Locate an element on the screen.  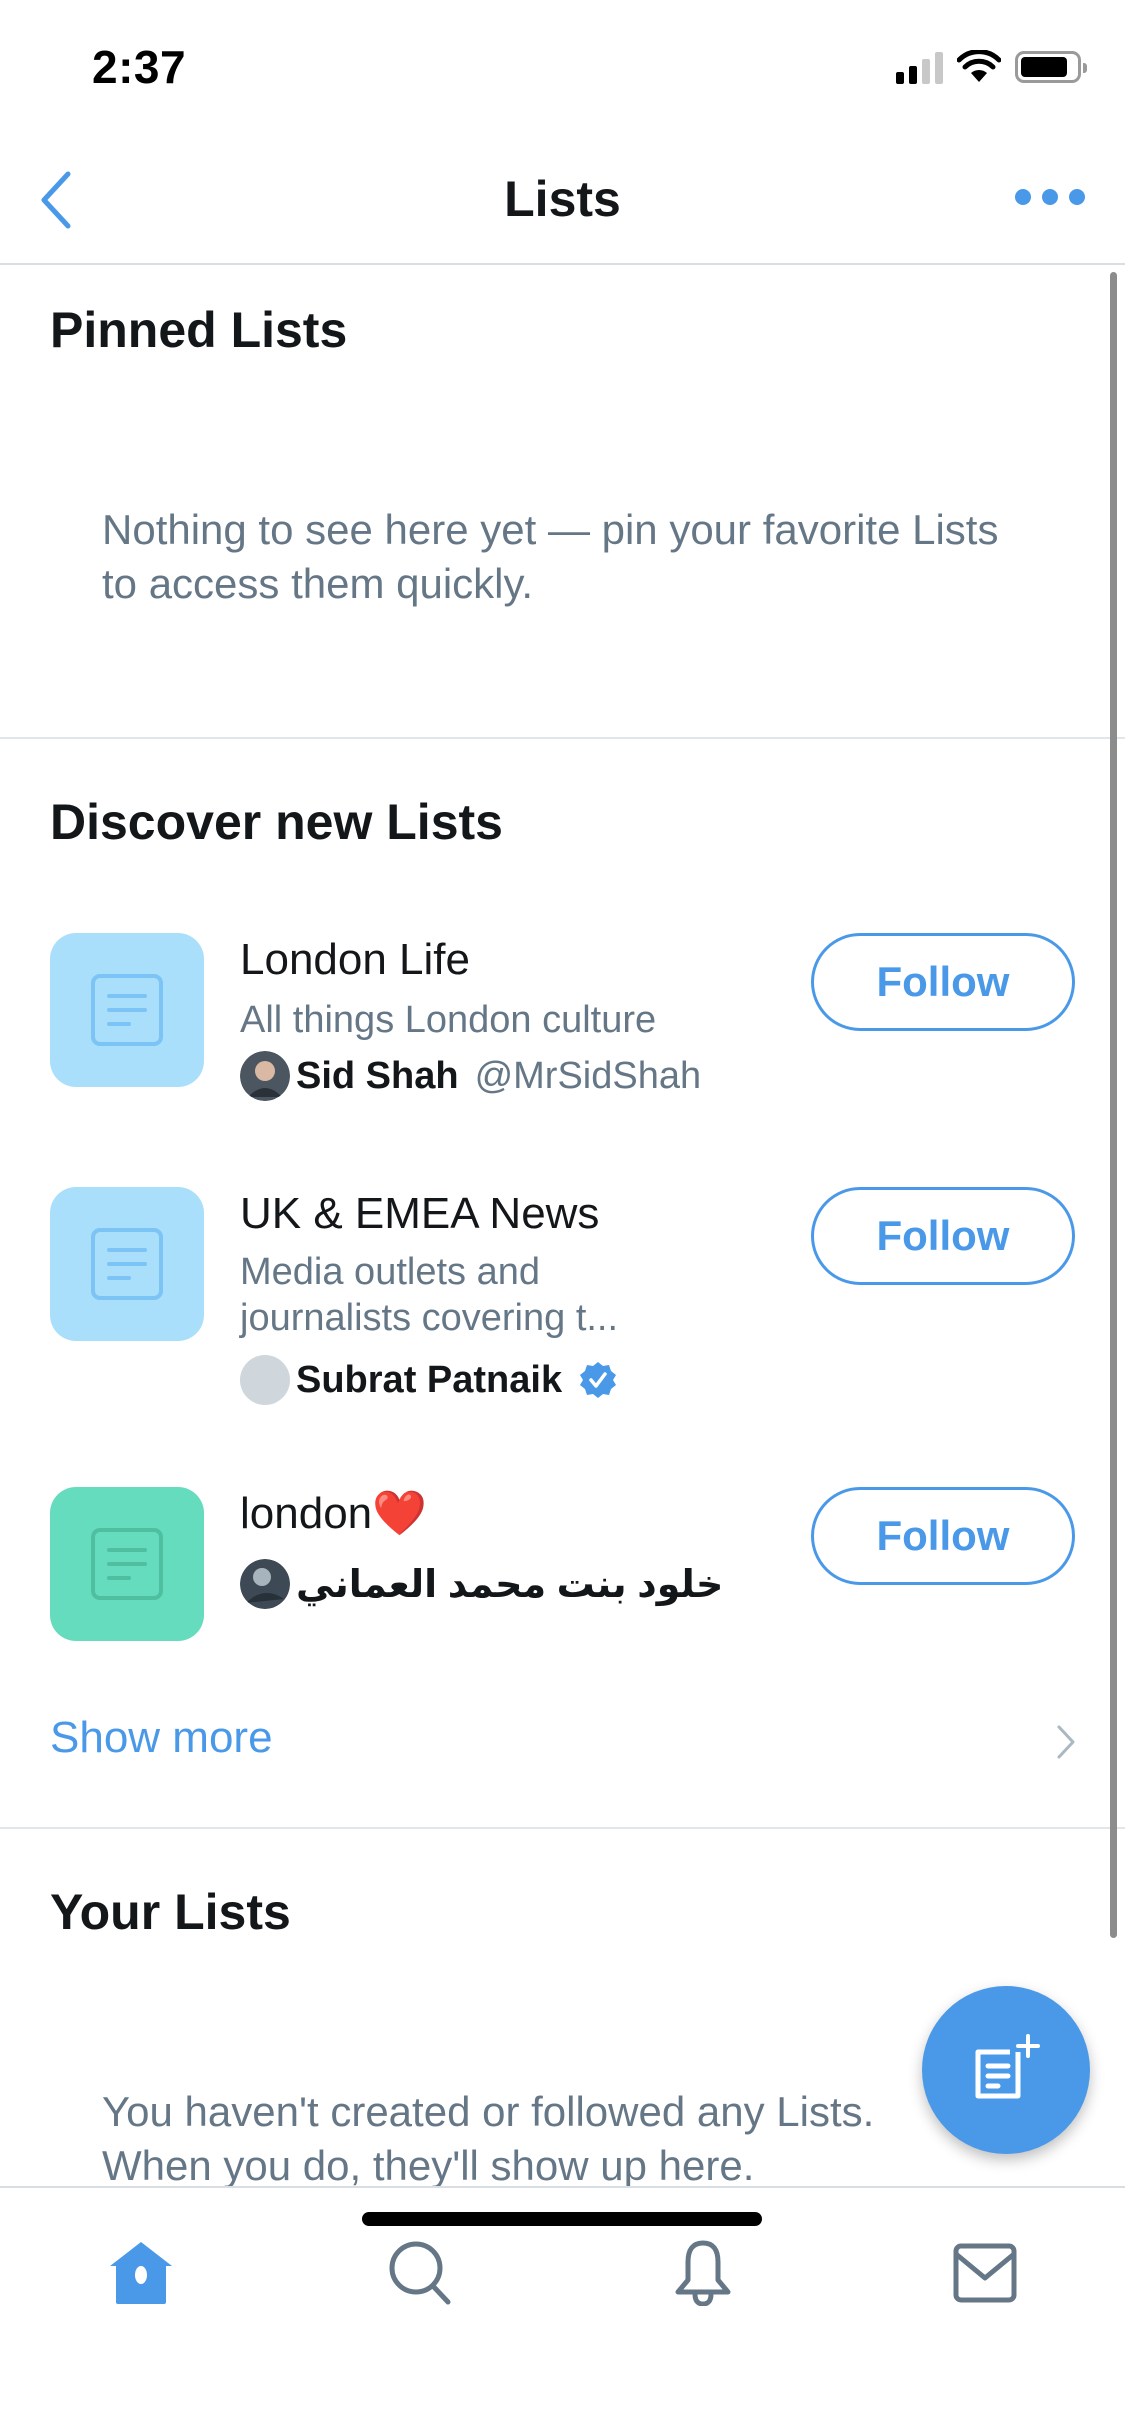
nav-bar: Lists is located at coordinates (562, 198).